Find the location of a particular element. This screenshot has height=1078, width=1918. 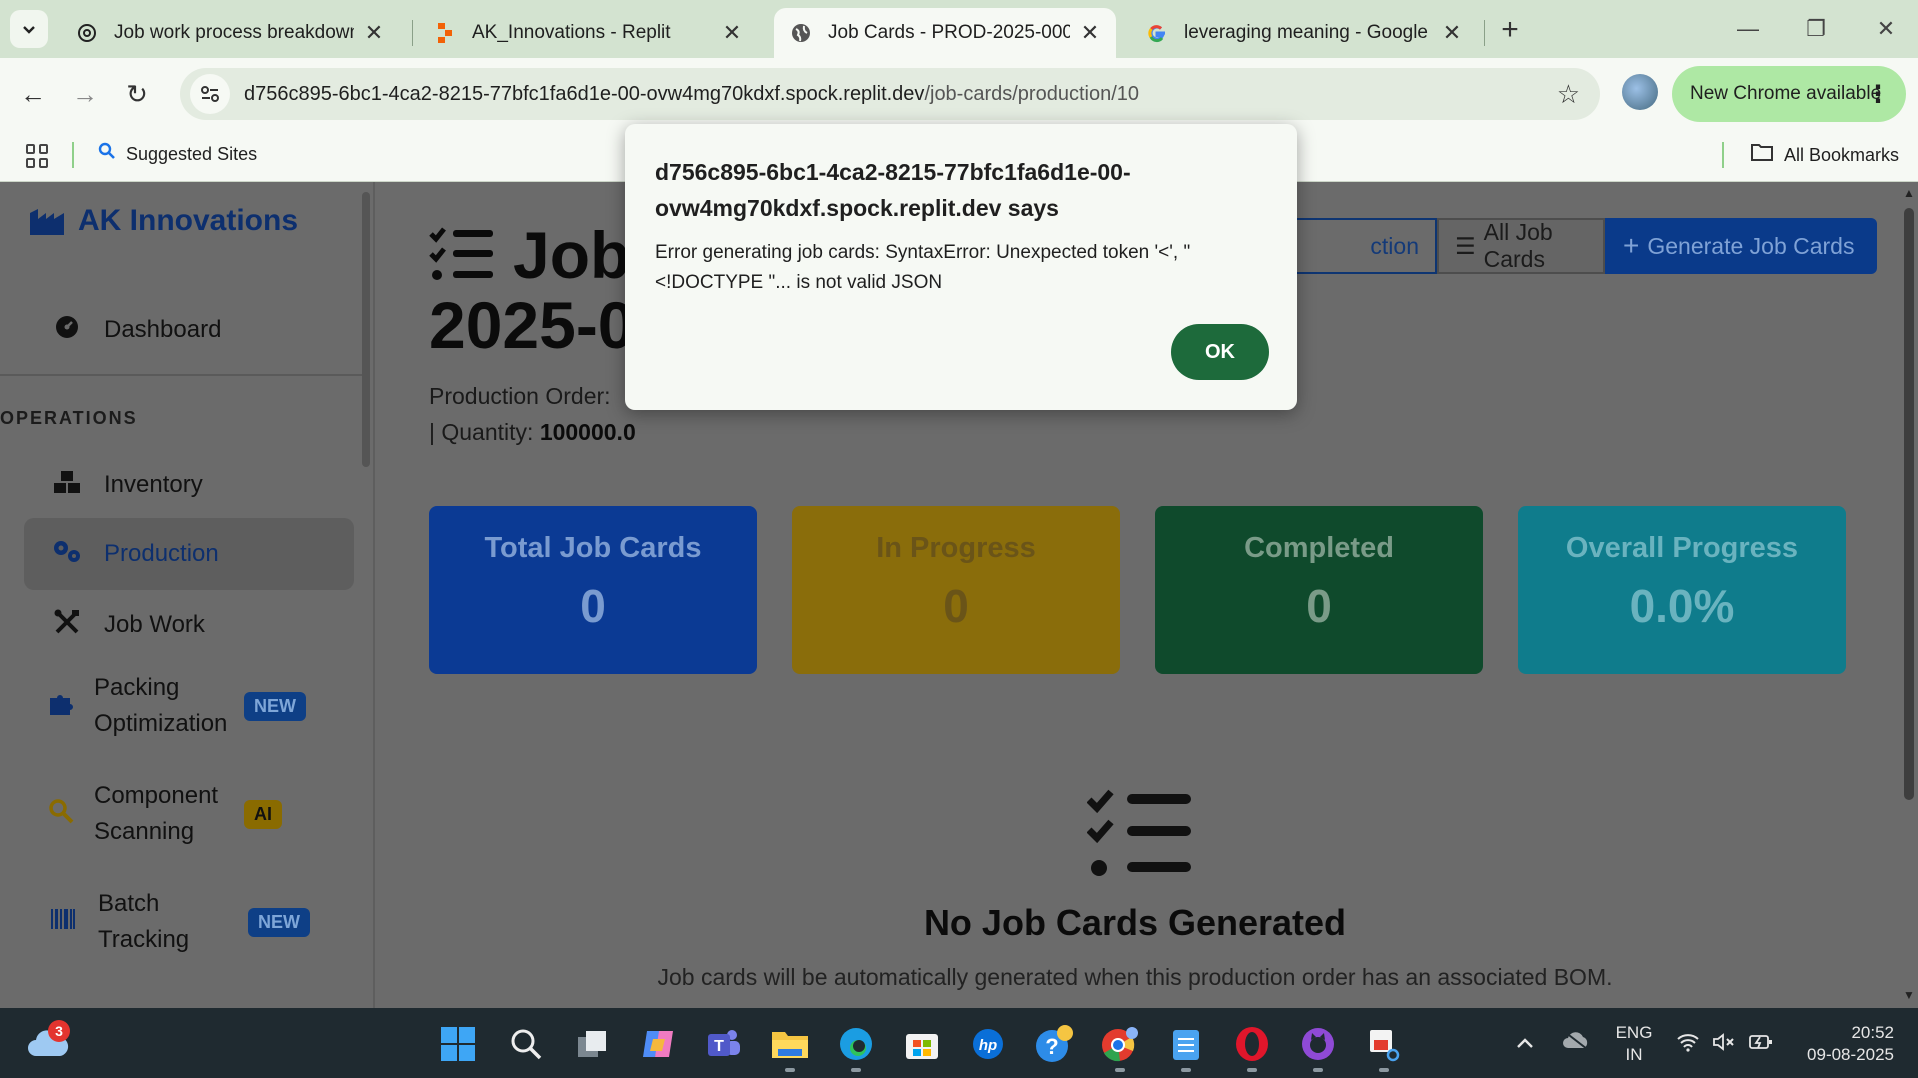

opera-button is located at coordinates (1252, 1044).